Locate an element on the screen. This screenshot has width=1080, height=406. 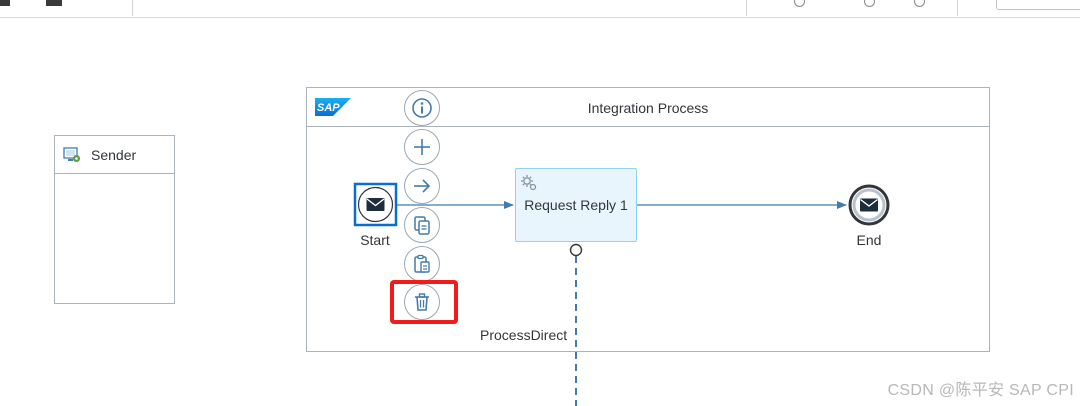
task-label: Request Reply 1 is located at coordinates (576, 205).